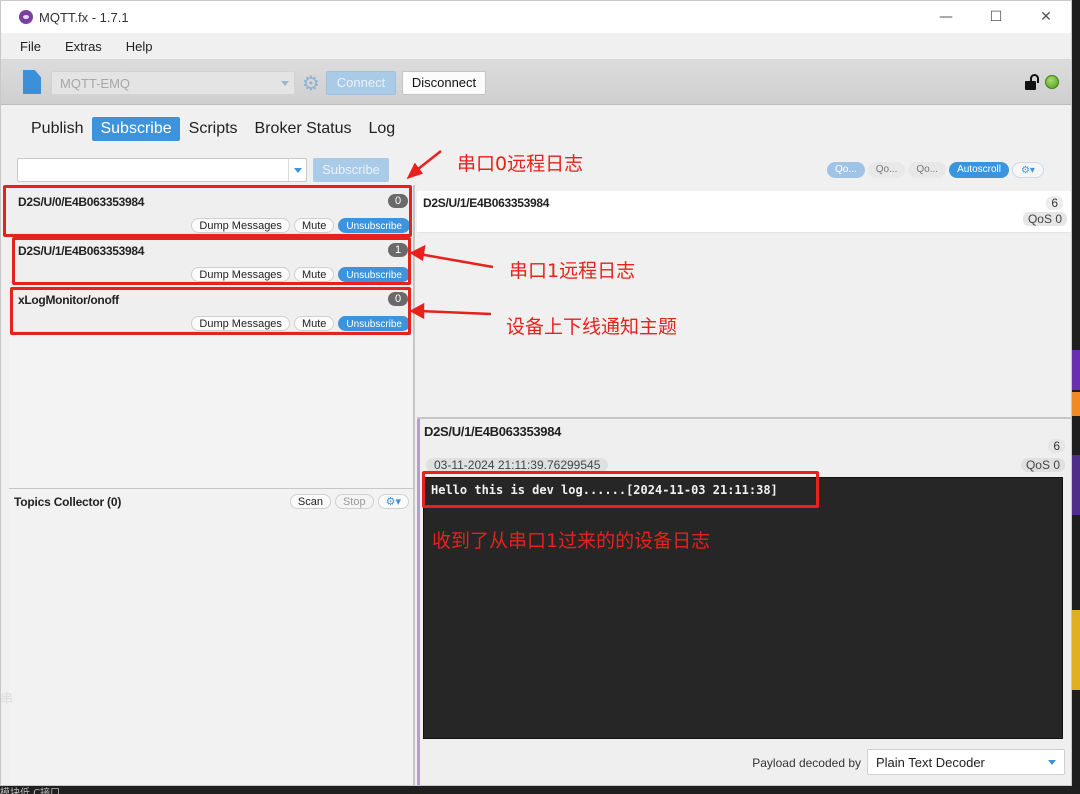  Describe the element at coordinates (139, 46) in the screenshot. I see `menu-help: Help` at that location.